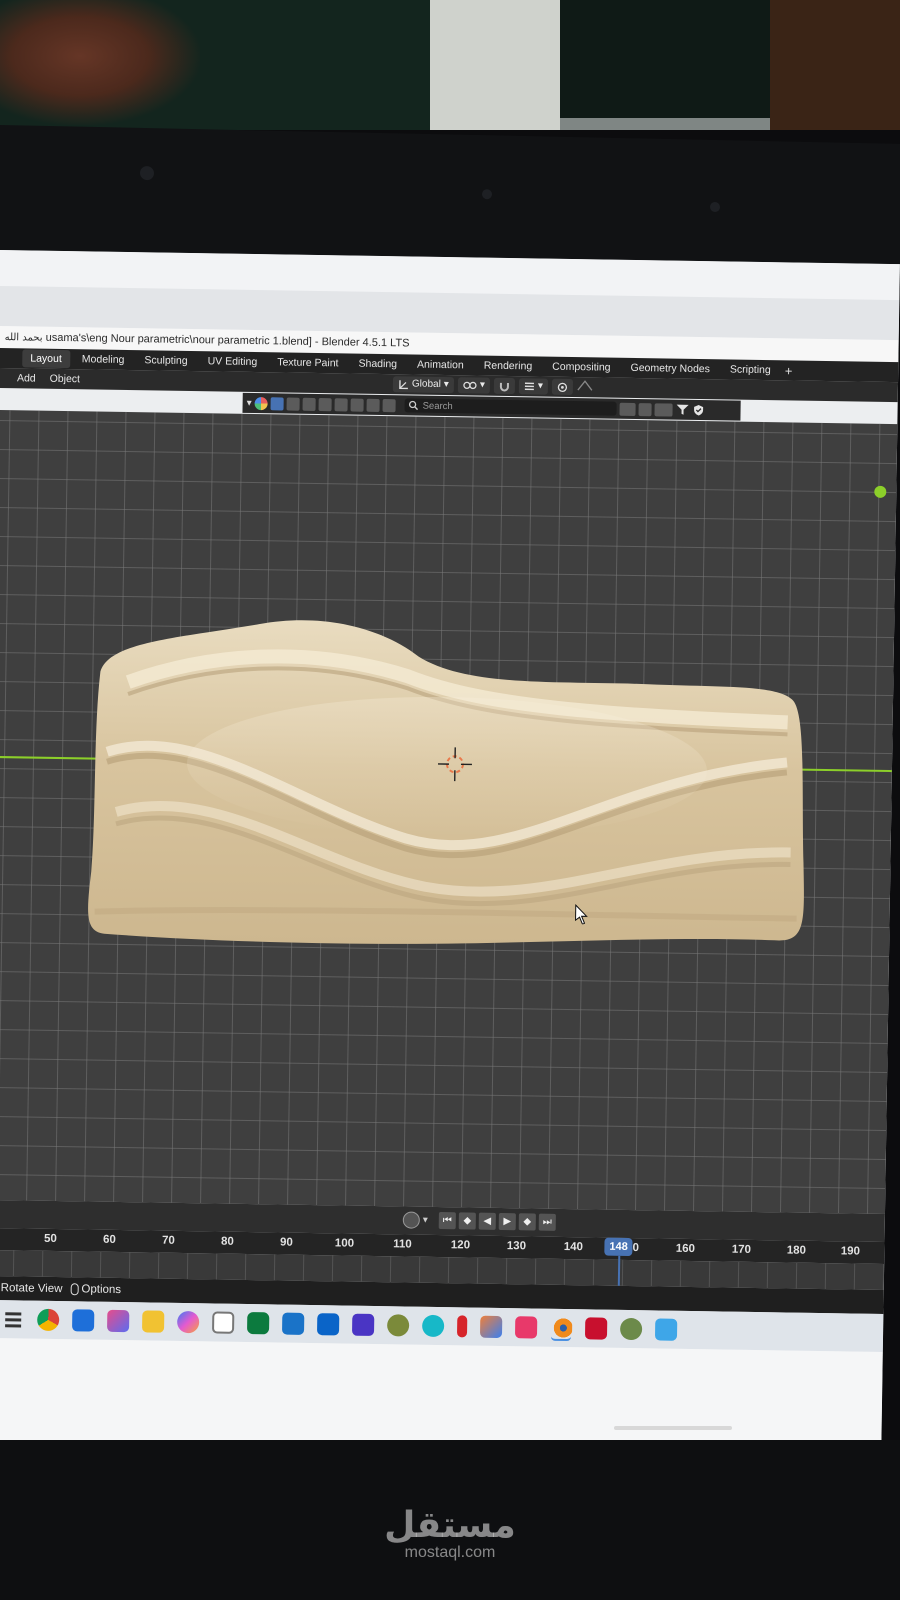 Image resolution: width=900 pixels, height=1600 pixels. Describe the element at coordinates (789, 370) in the screenshot. I see `add-workspace-button: +` at that location.